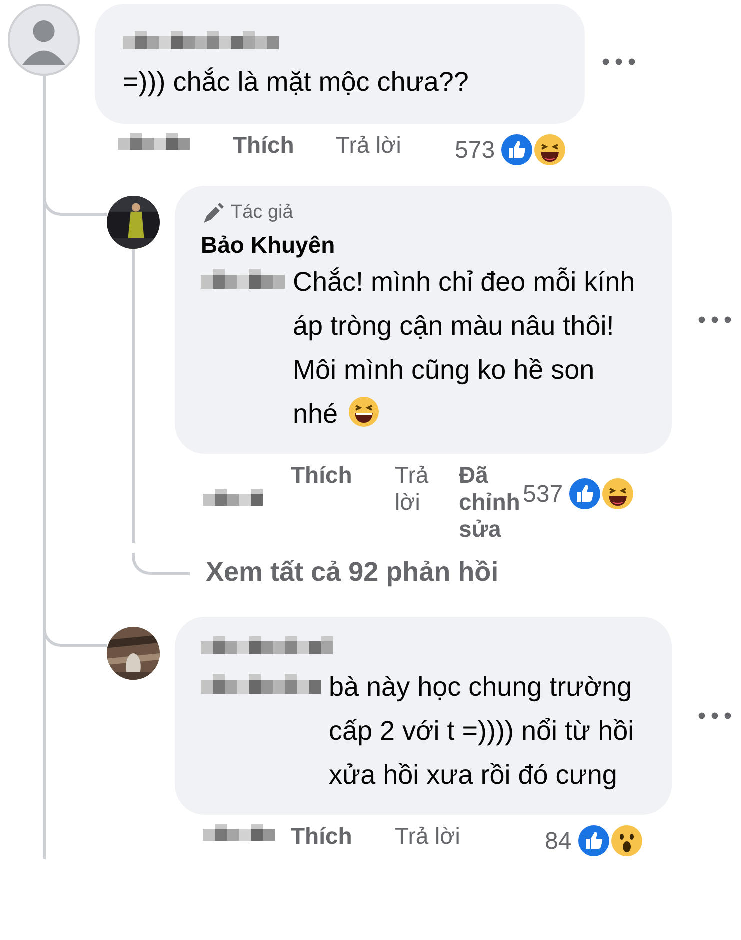  I want to click on comment-text: =))) chắc là mặt mộc chưa??, so click(296, 82).